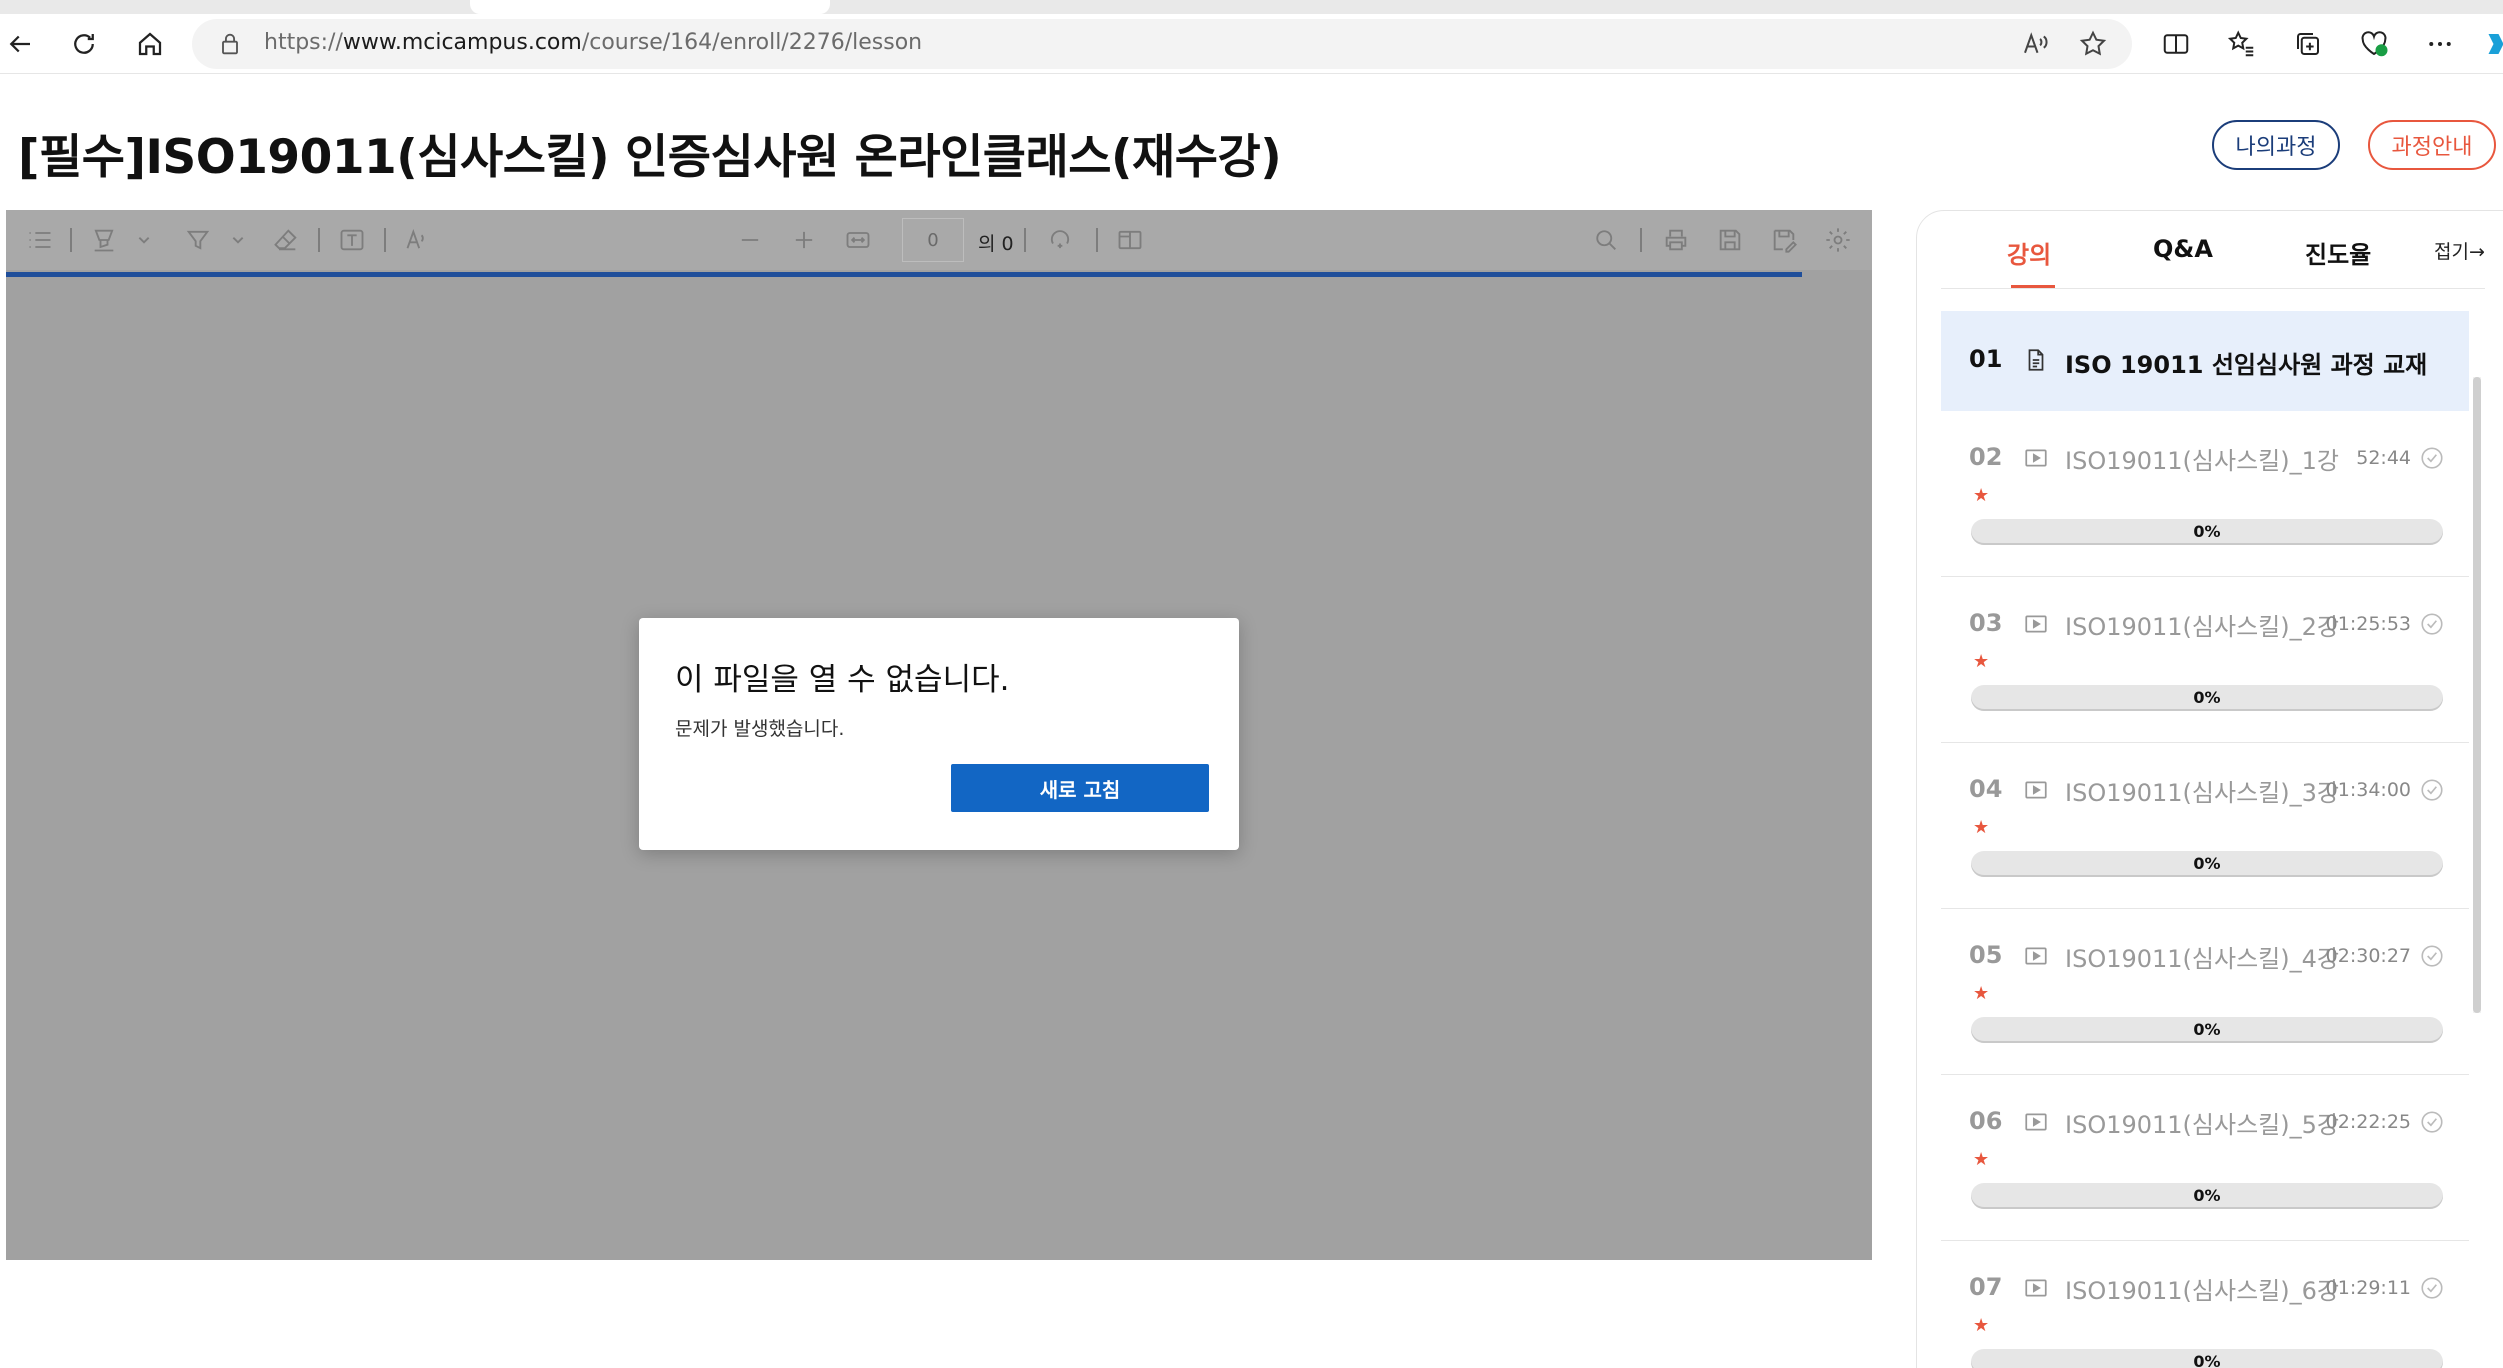 This screenshot has height=1368, width=2503. What do you see at coordinates (2202, 627) in the screenshot?
I see `lesson-title: ISO19011(심사스킬)_2강` at bounding box center [2202, 627].